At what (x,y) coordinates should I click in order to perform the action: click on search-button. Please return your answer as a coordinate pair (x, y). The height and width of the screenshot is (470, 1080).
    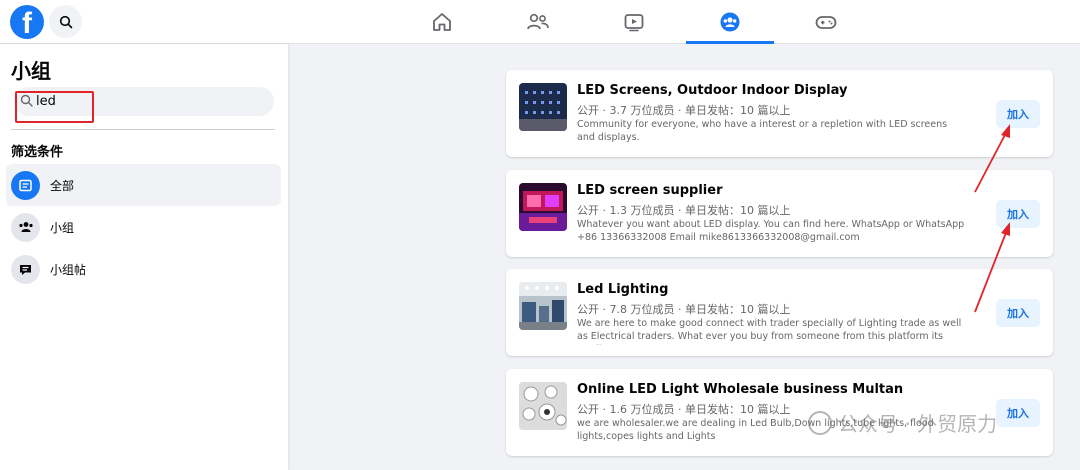
    Looking at the image, I should click on (65, 21).